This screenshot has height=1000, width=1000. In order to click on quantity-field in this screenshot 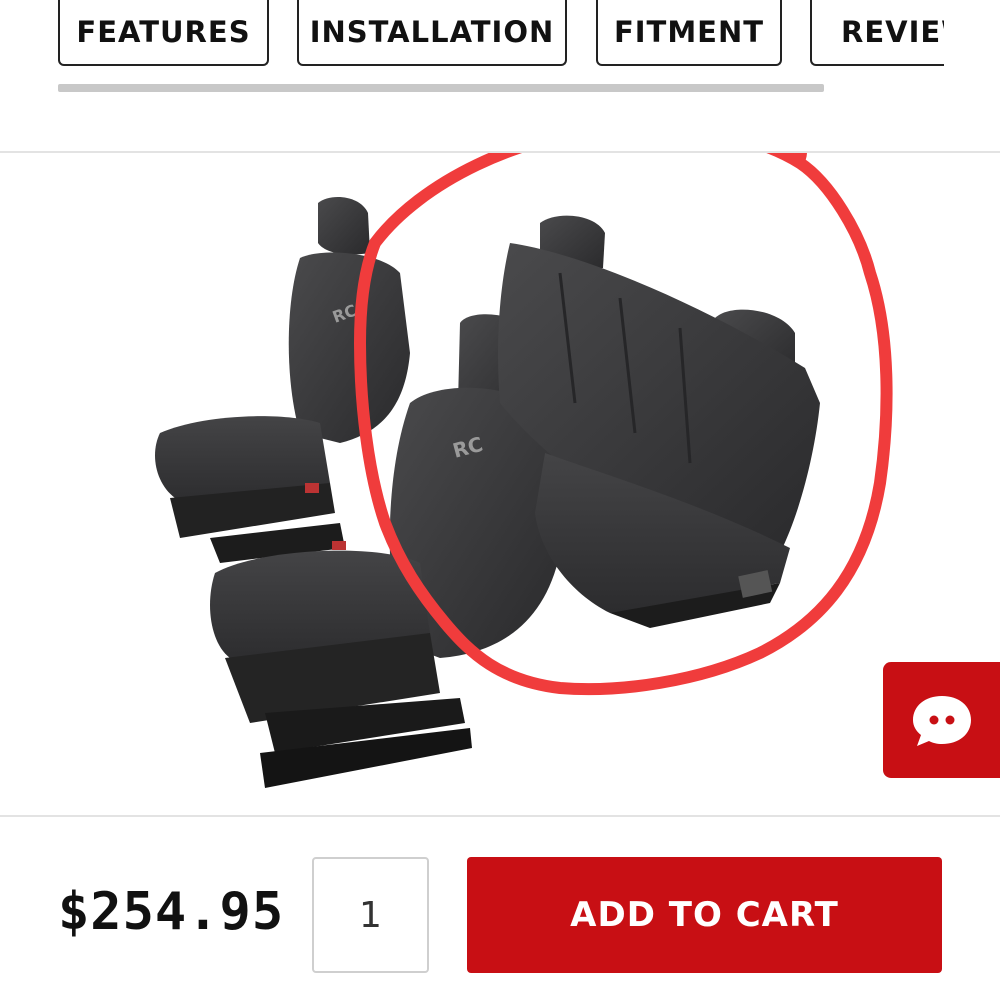, I will do `click(370, 915)`.